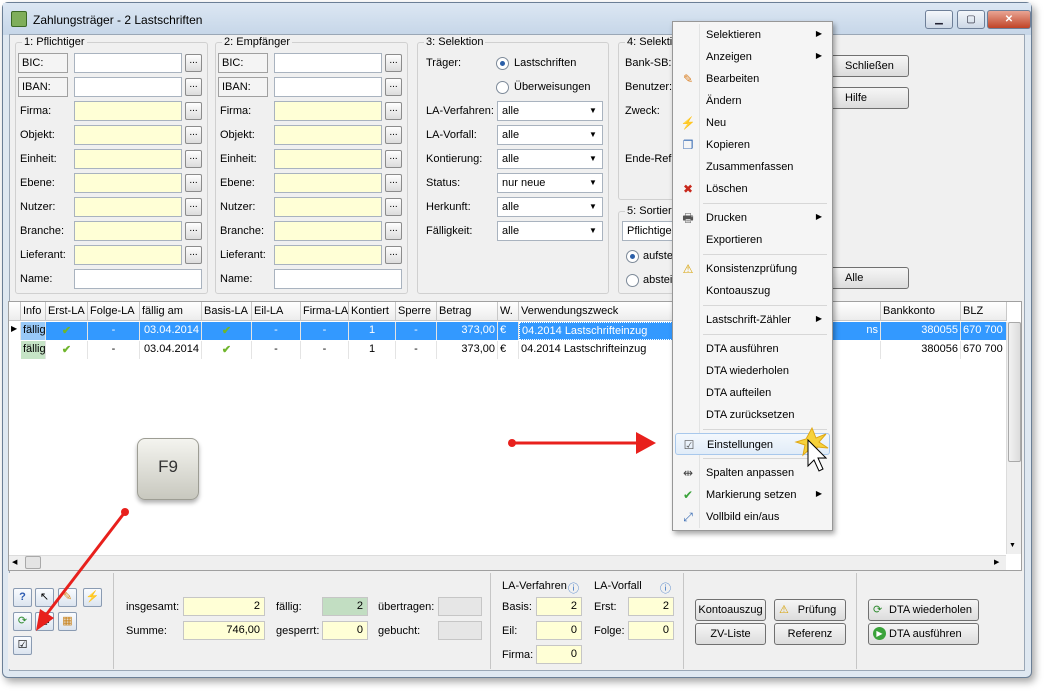 This screenshot has width=1046, height=691. Describe the element at coordinates (752, 189) in the screenshot. I see `menu-item-loeschen: ✖ Löschen` at that location.